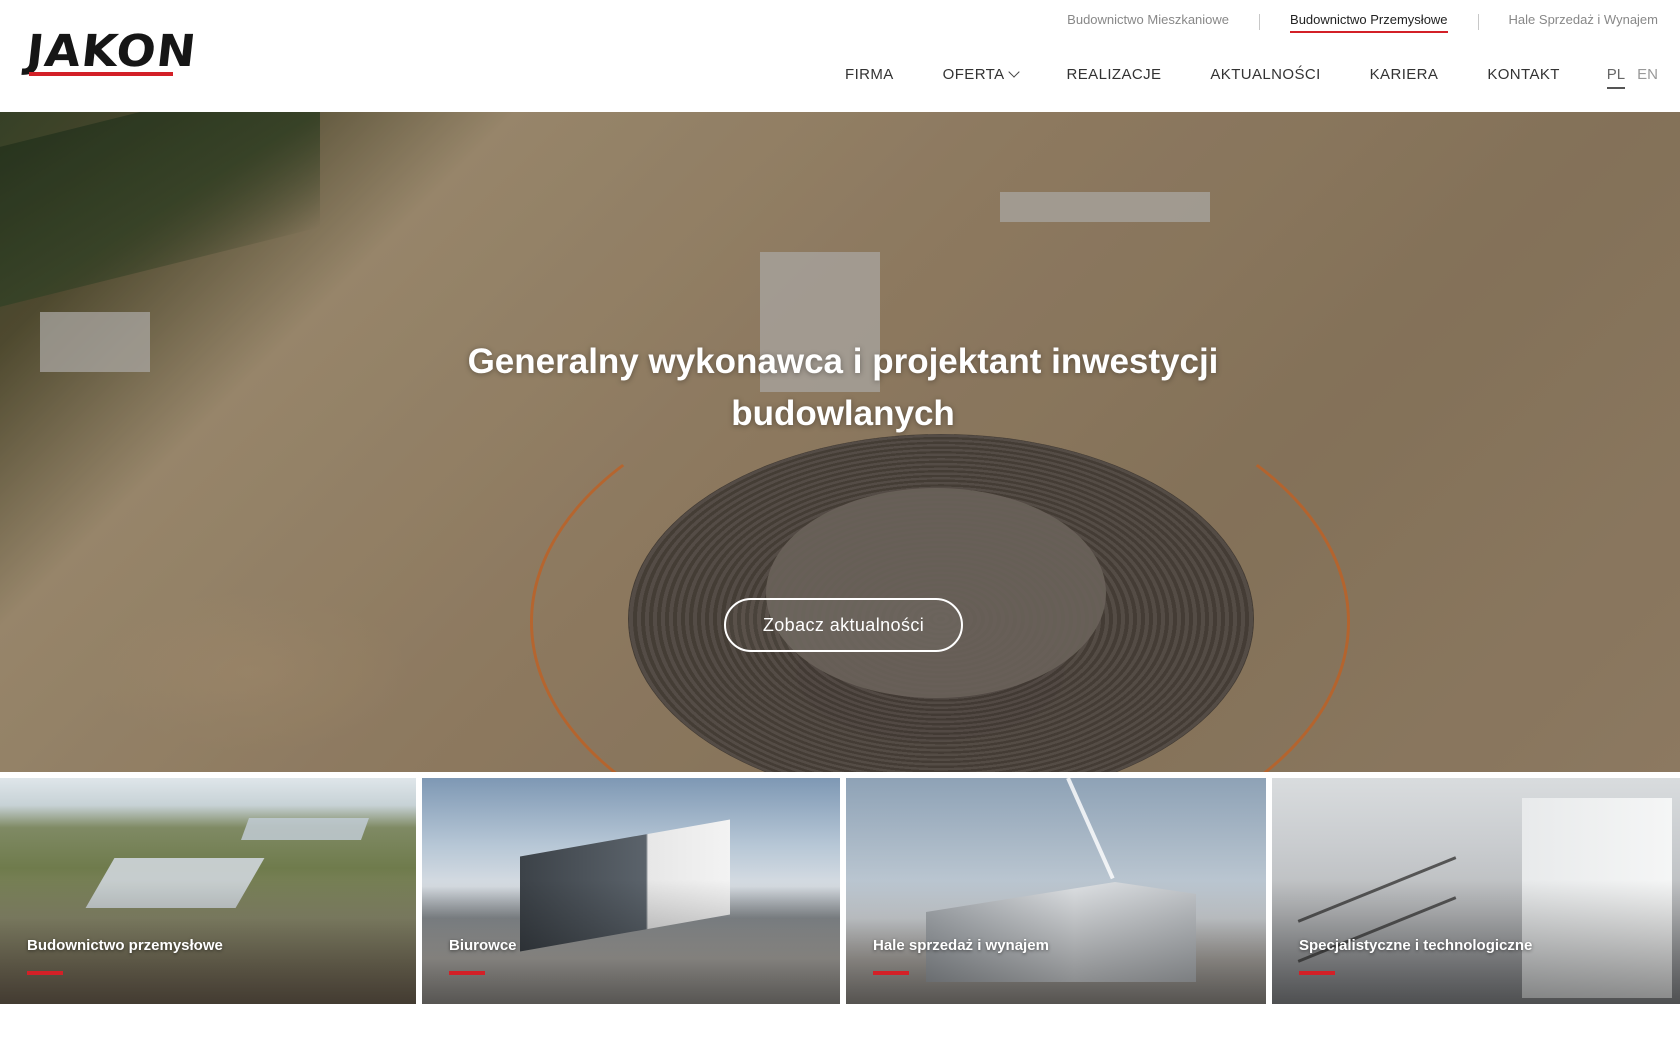 The image size is (1680, 1050). Describe the element at coordinates (483, 945) in the screenshot. I see `tile-label: Biurowce` at that location.